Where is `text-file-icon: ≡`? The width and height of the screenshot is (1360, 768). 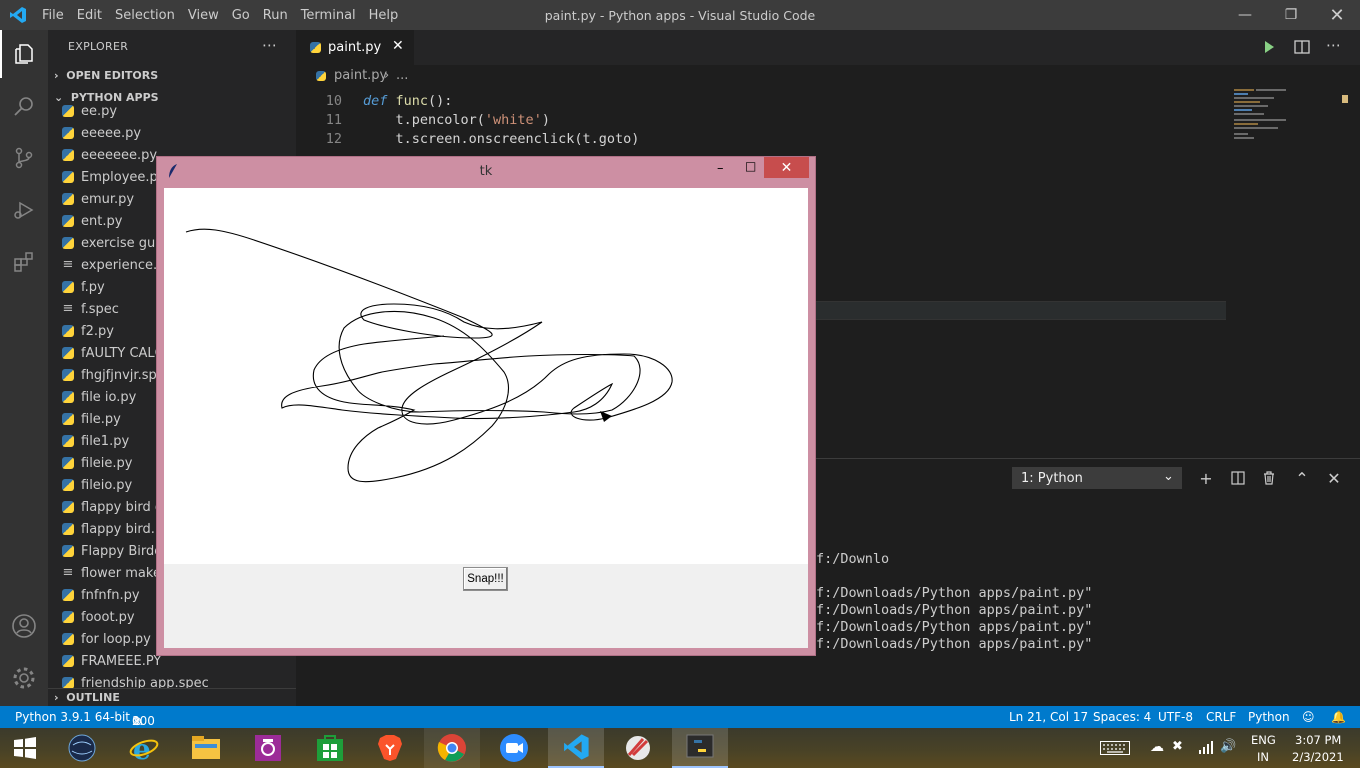 text-file-icon: ≡ is located at coordinates (68, 308).